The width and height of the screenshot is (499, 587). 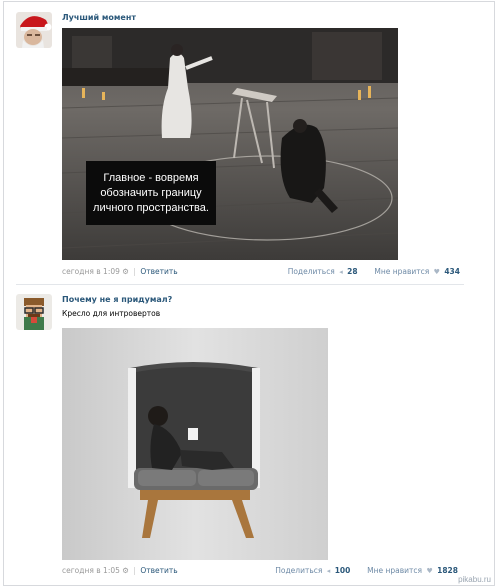 I want to click on watermark: pikabu.ru, so click(x=474, y=579).